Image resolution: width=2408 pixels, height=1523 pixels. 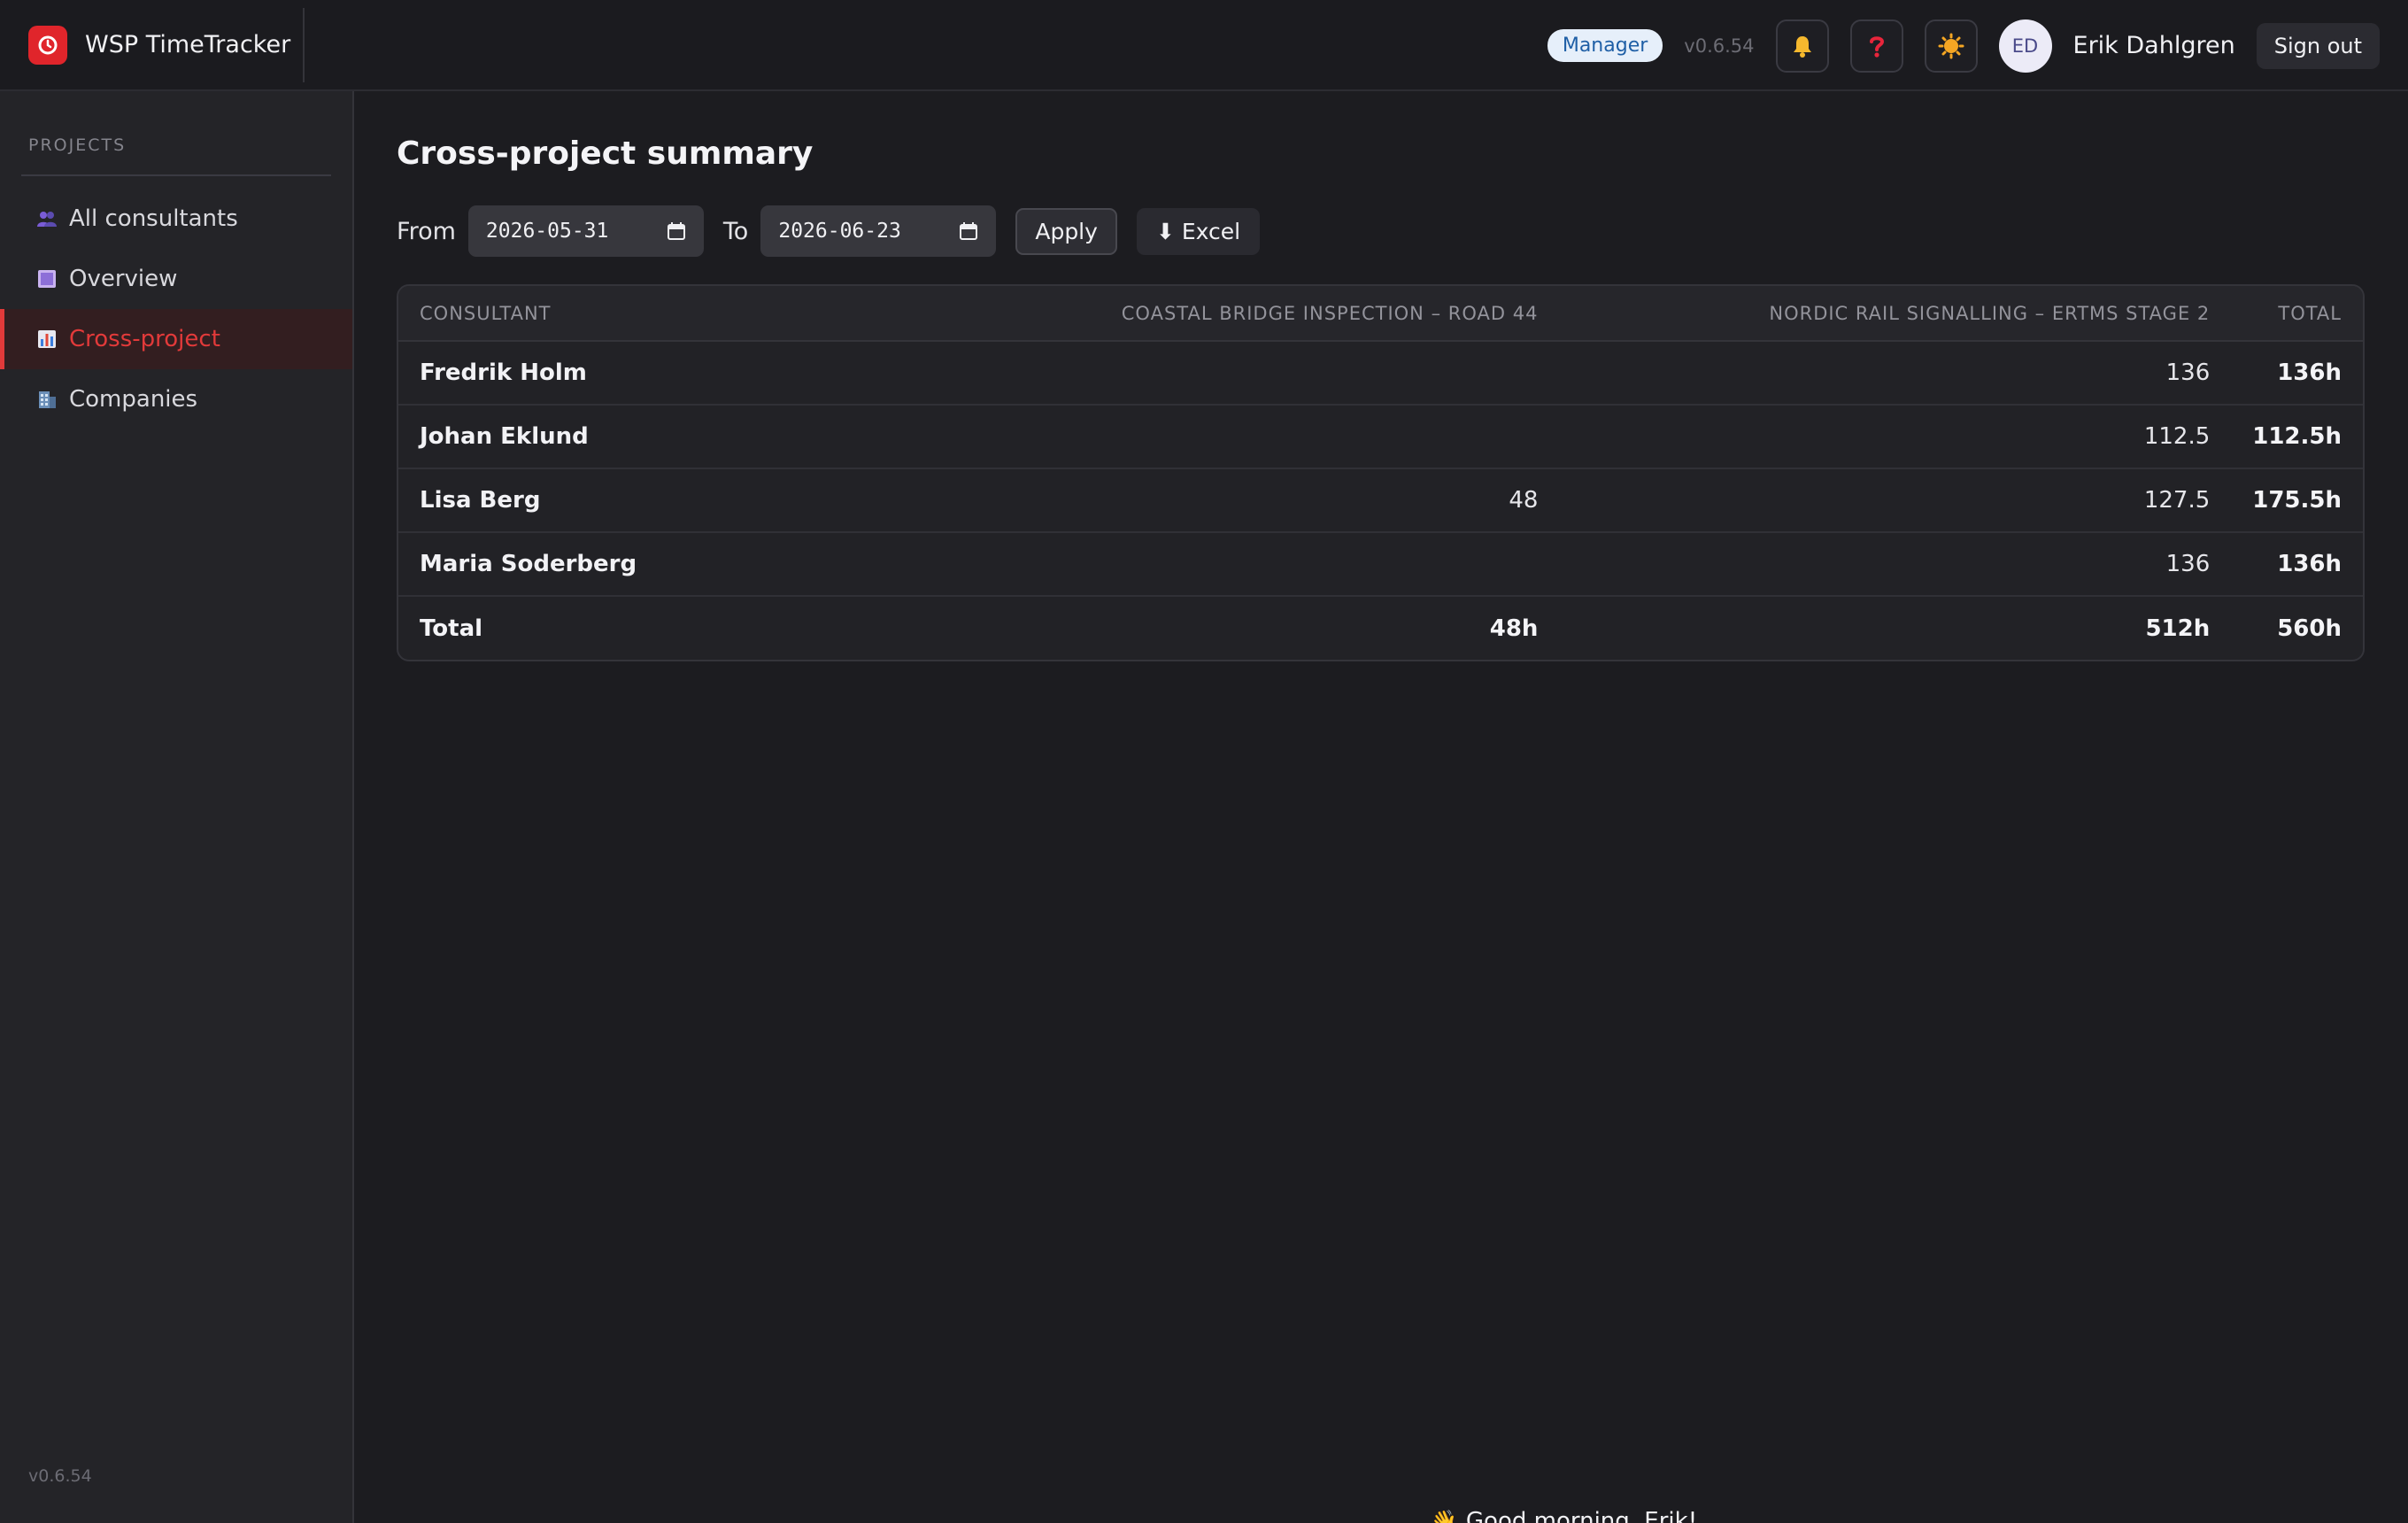 What do you see at coordinates (839, 231) in the screenshot?
I see `to-date-value: 2026-06-23` at bounding box center [839, 231].